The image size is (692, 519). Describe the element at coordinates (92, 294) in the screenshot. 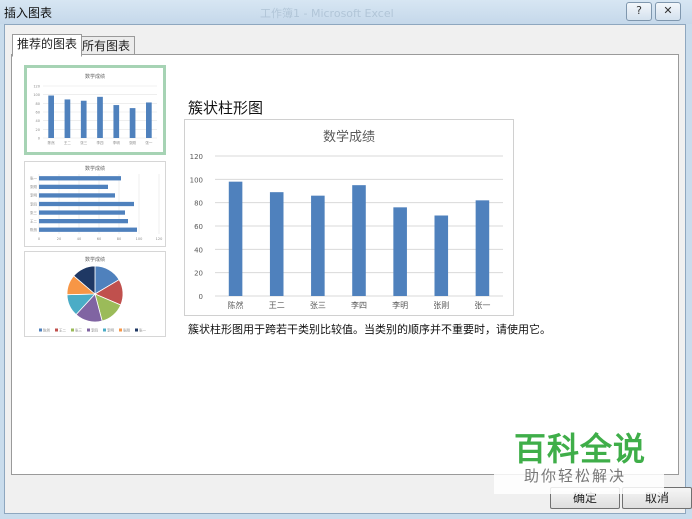

I see `thumbnail-pie-chart: 数学成绩 陈然 王二 张三 李四 李明 张刚 张一` at that location.